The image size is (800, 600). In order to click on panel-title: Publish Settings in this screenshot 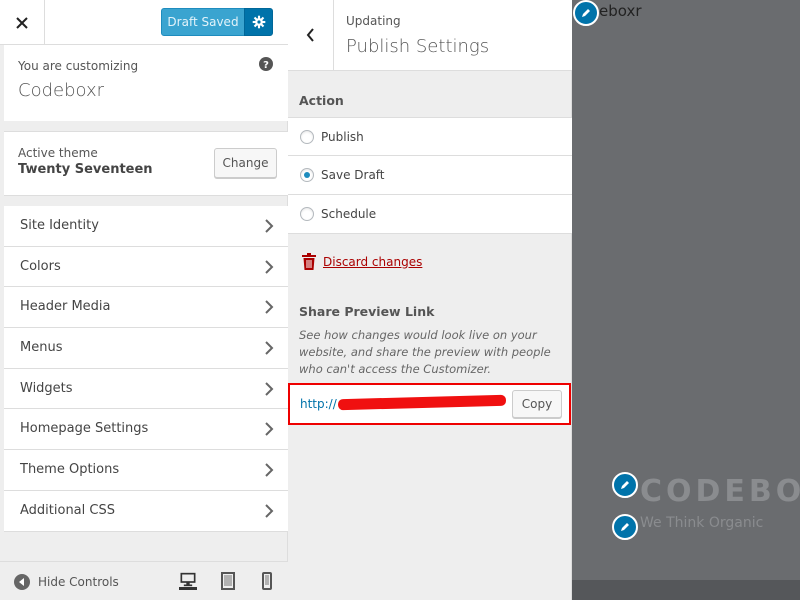, I will do `click(418, 46)`.